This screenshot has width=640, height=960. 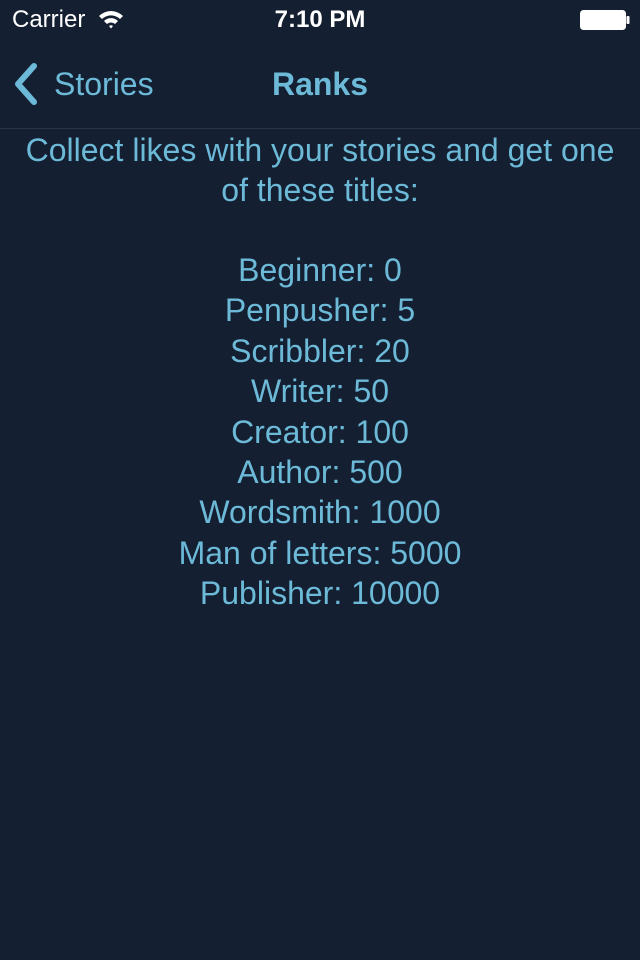 I want to click on rank-item-scribbler: Scribbler: 20, so click(x=320, y=350).